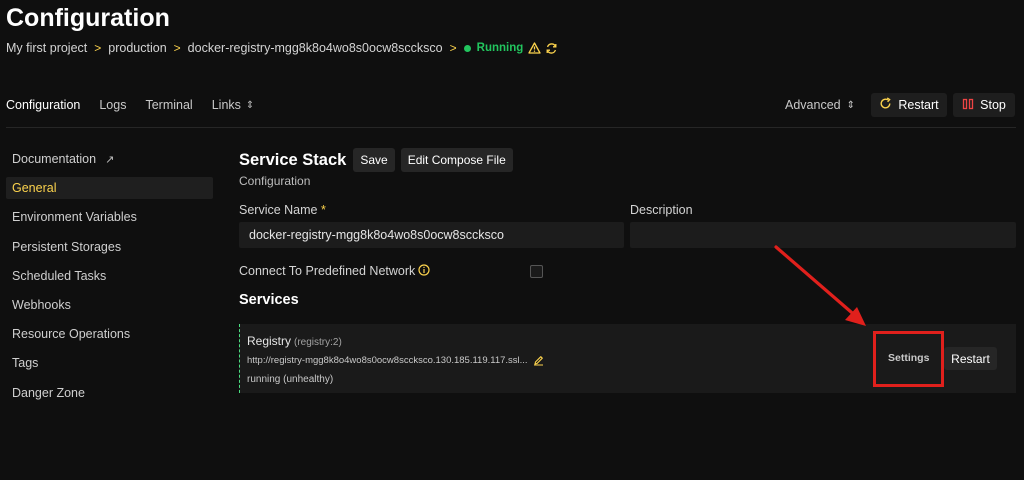 This screenshot has height=480, width=1024. I want to click on status-badge: Running, so click(500, 48).